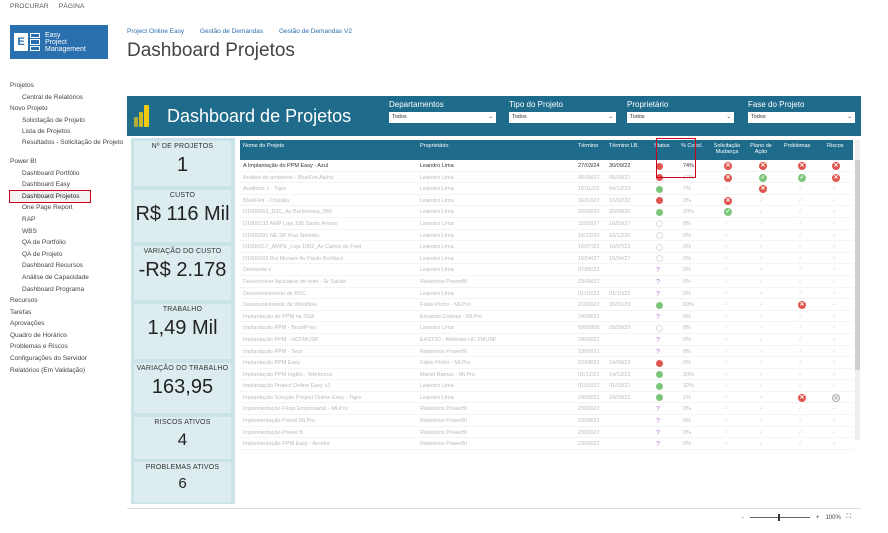 The image size is (888, 533). I want to click on column-header: Proprietário, so click(434, 146).